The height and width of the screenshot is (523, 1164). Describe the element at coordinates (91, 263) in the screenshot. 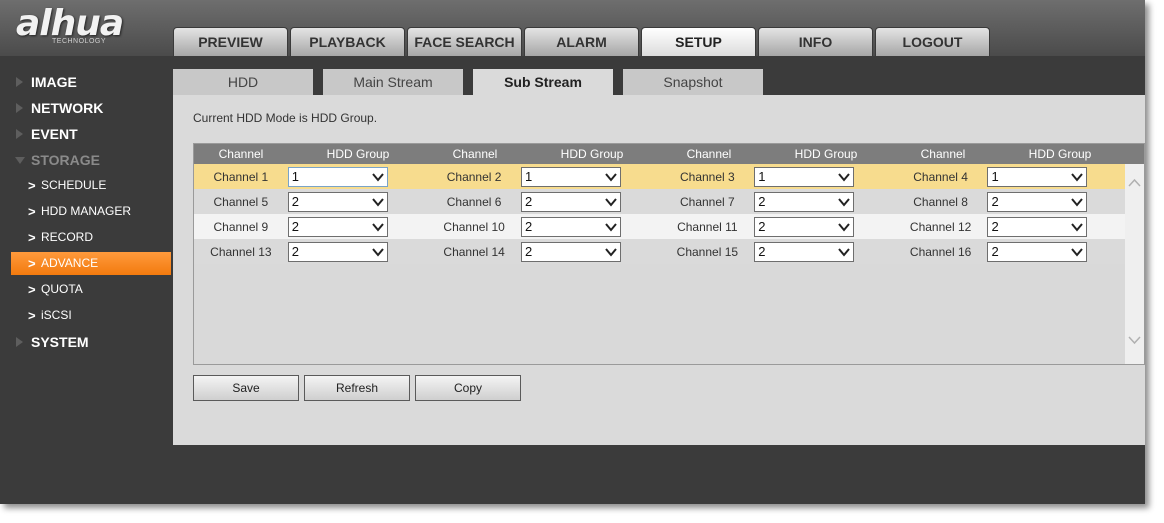

I see `sidebar-subitem-advance: > ADVANCE` at that location.